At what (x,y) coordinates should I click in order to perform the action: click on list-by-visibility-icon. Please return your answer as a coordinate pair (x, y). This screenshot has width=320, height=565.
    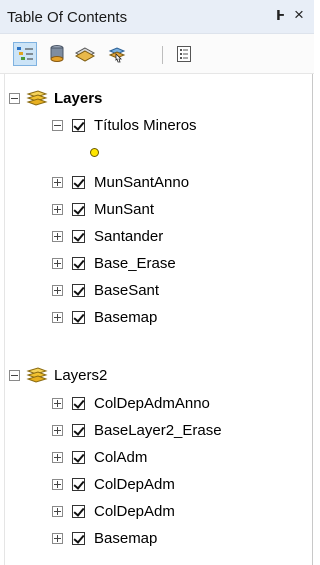
    Looking at the image, I should click on (85, 54).